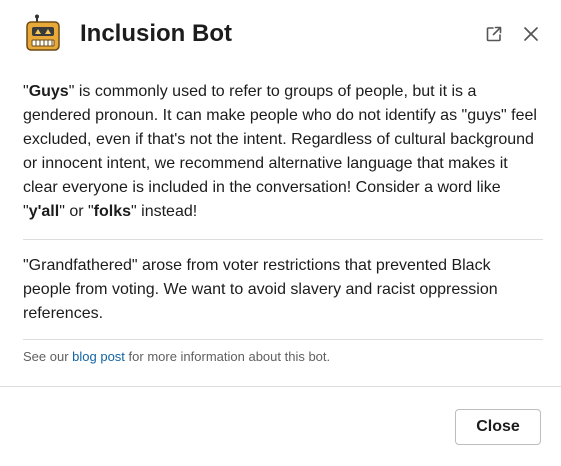 The width and height of the screenshot is (561, 466). What do you see at coordinates (76, 211) in the screenshot?
I see `text-segment: " or "` at bounding box center [76, 211].